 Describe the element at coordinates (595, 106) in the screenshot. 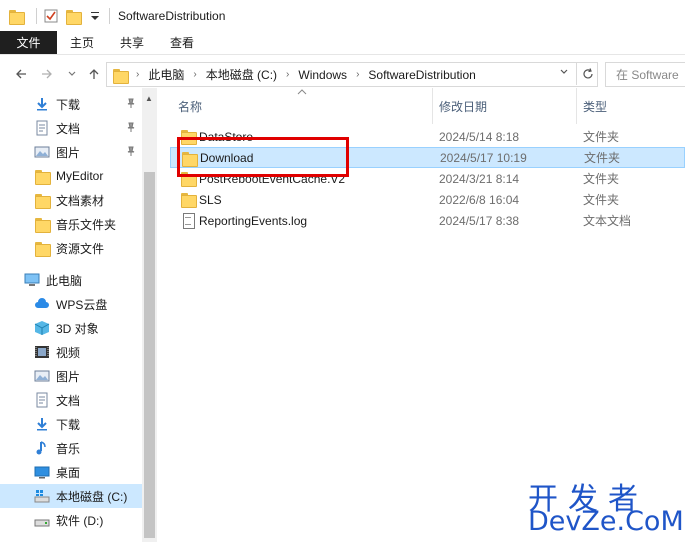

I see `column-header-type: 类型` at that location.